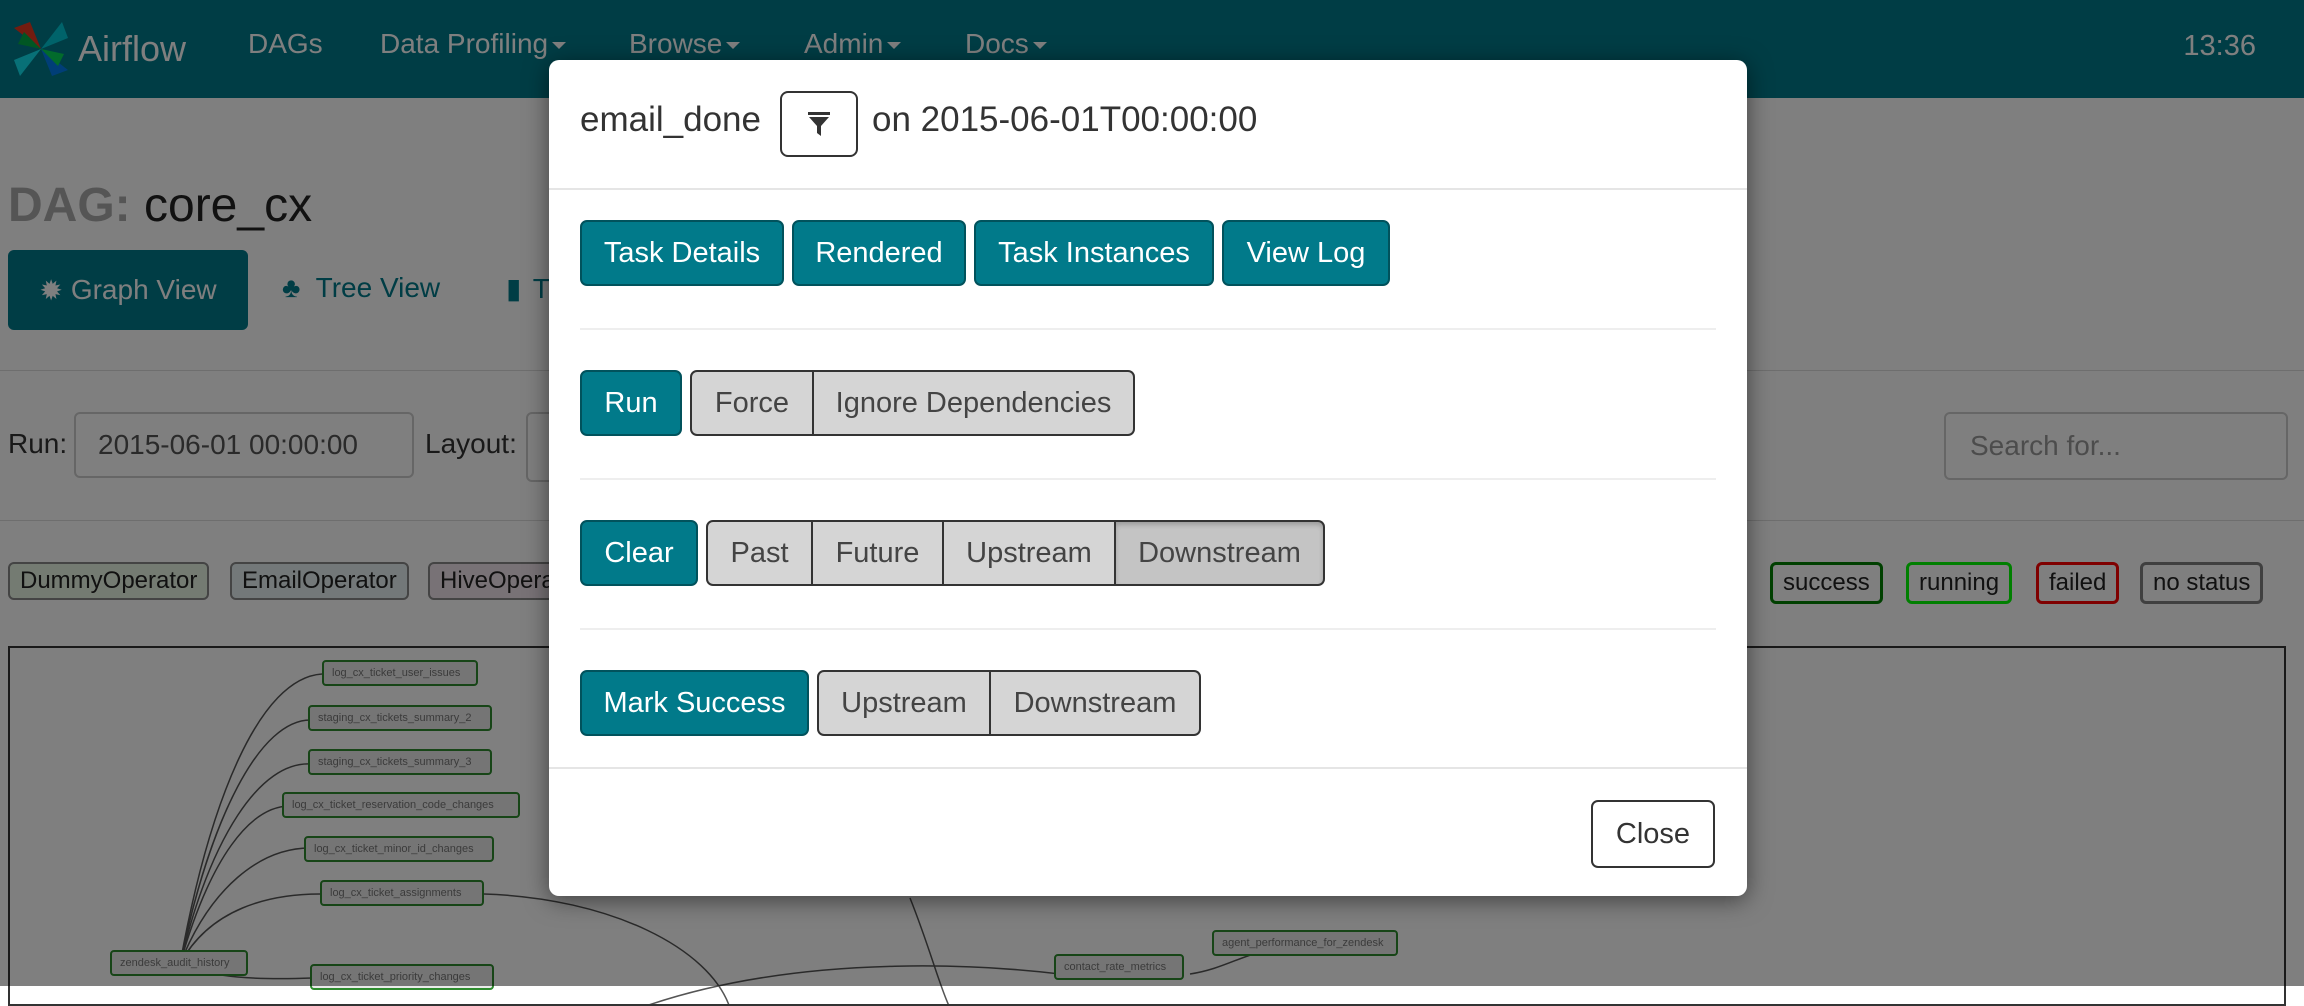 This screenshot has height=1006, width=2304. What do you see at coordinates (759, 553) in the screenshot?
I see `clear-past-toggle: Past` at bounding box center [759, 553].